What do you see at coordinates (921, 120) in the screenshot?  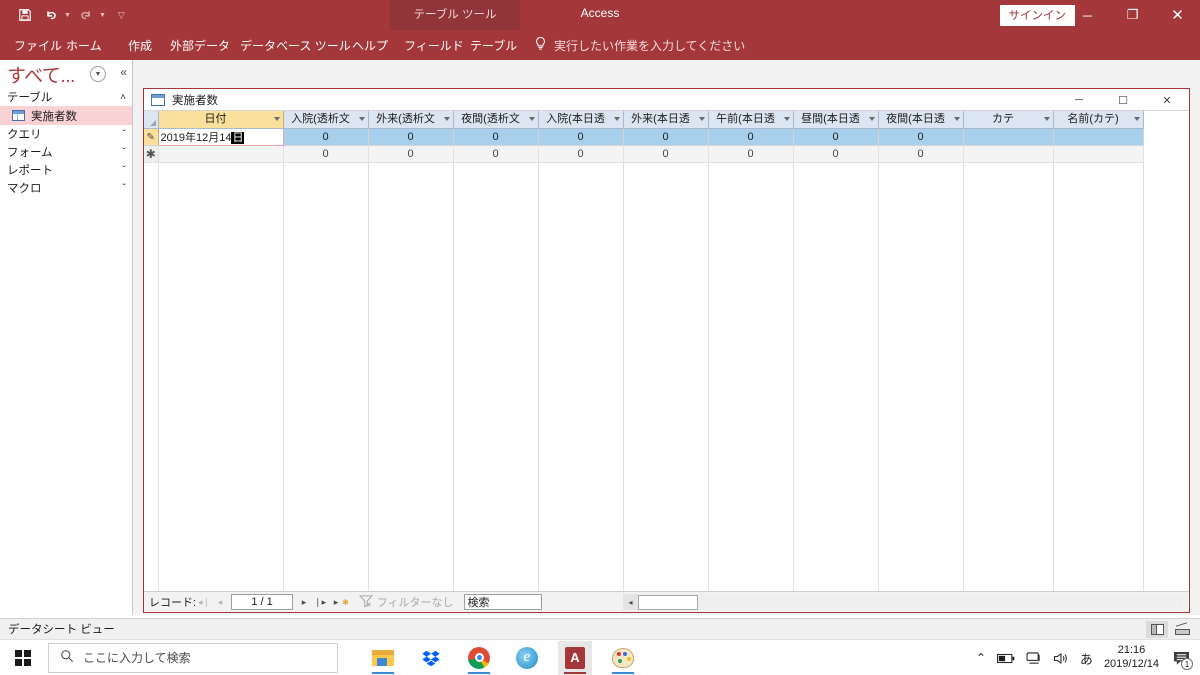 I see `column-header-yakan-honjitsu: 夜間(本日透` at bounding box center [921, 120].